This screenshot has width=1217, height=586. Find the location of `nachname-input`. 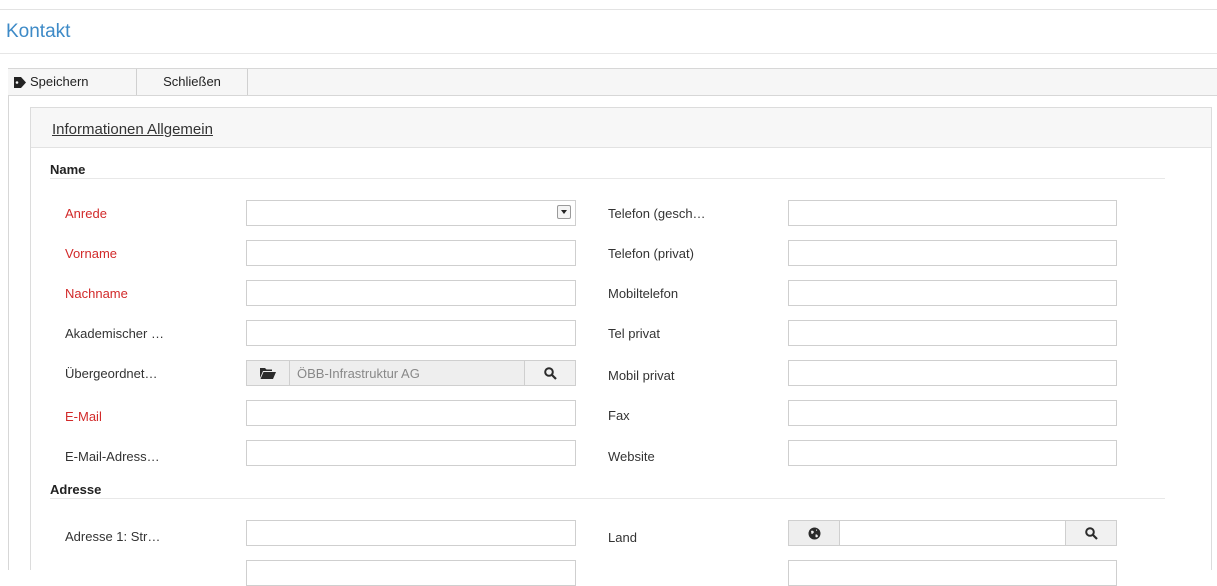

nachname-input is located at coordinates (411, 293).